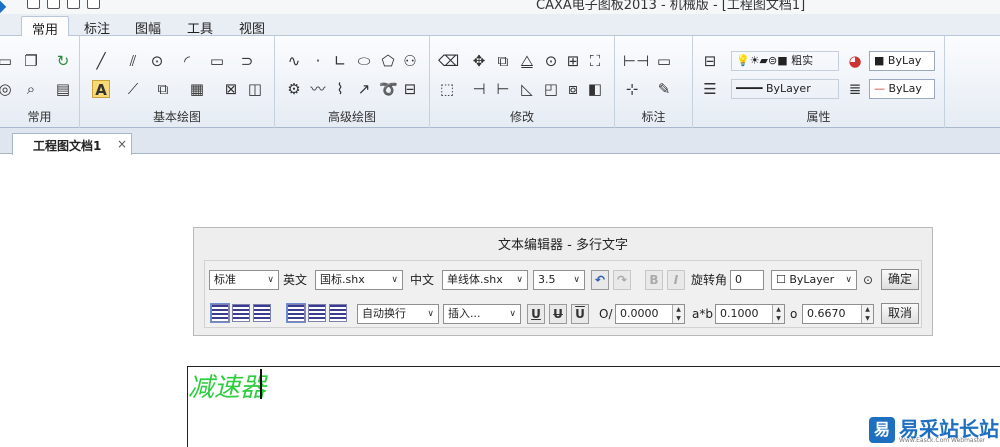  Describe the element at coordinates (814, 280) in the screenshot. I see `layer-select: ☐ ByLayer ∨` at that location.